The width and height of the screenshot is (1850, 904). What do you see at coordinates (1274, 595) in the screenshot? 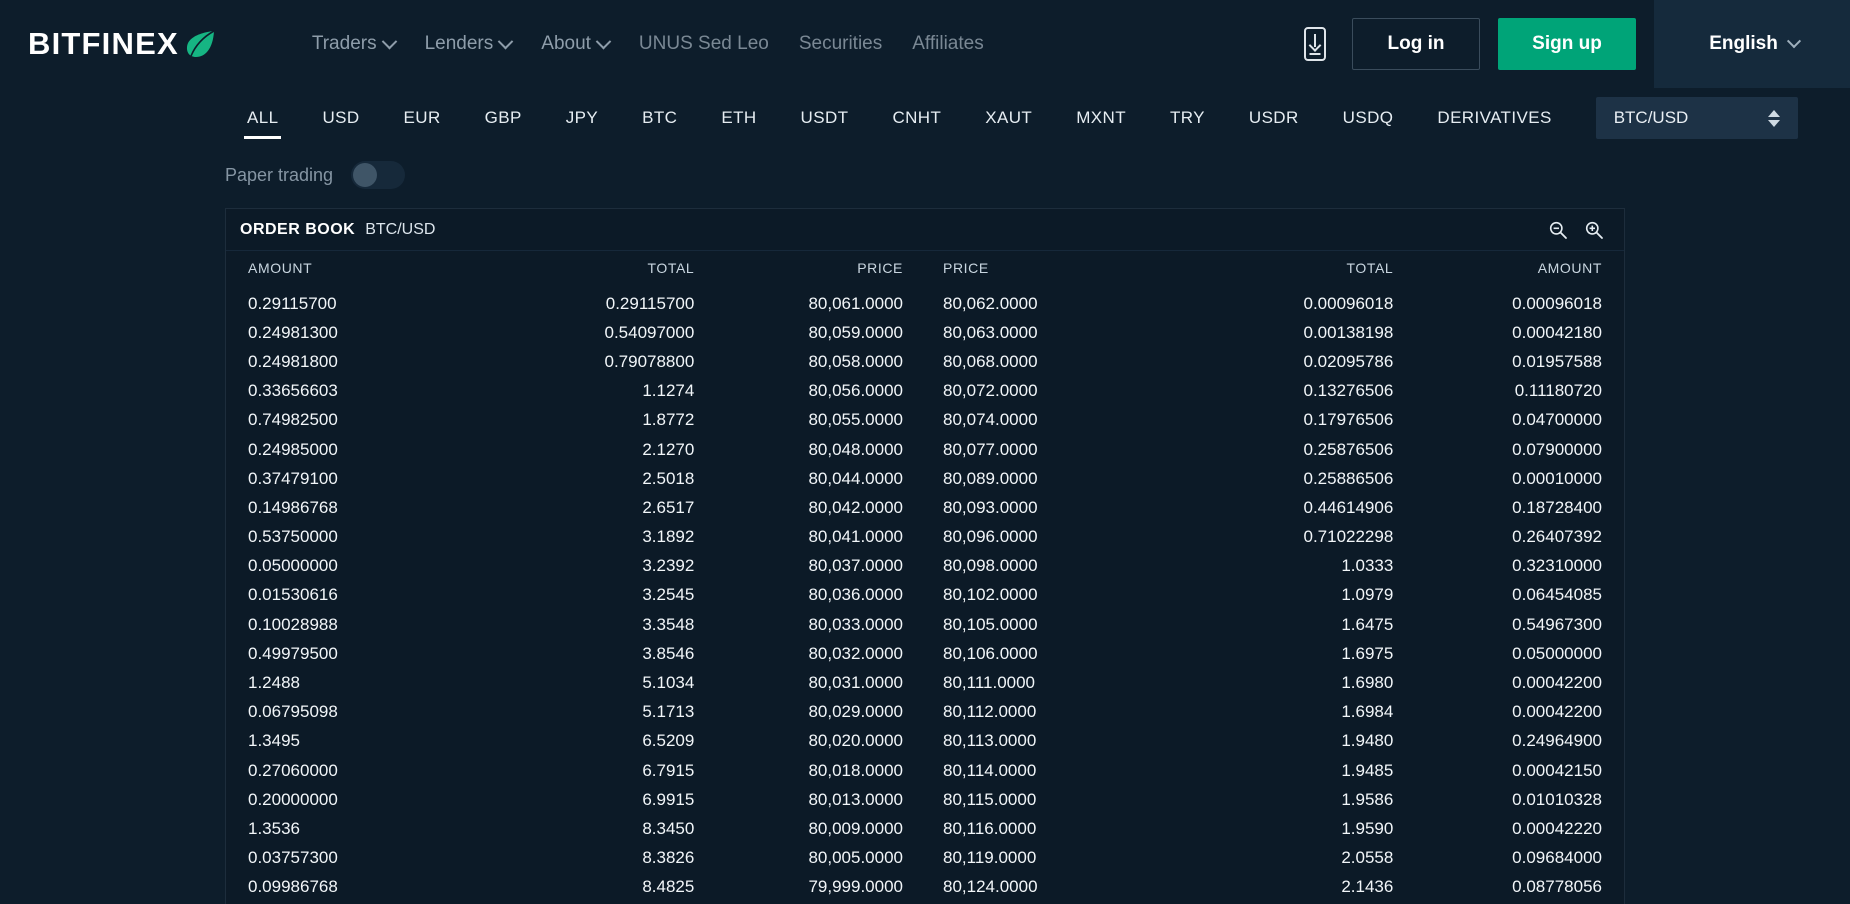
I see `table-row: 80,102.0000 1.0979 0.06454085` at bounding box center [1274, 595].